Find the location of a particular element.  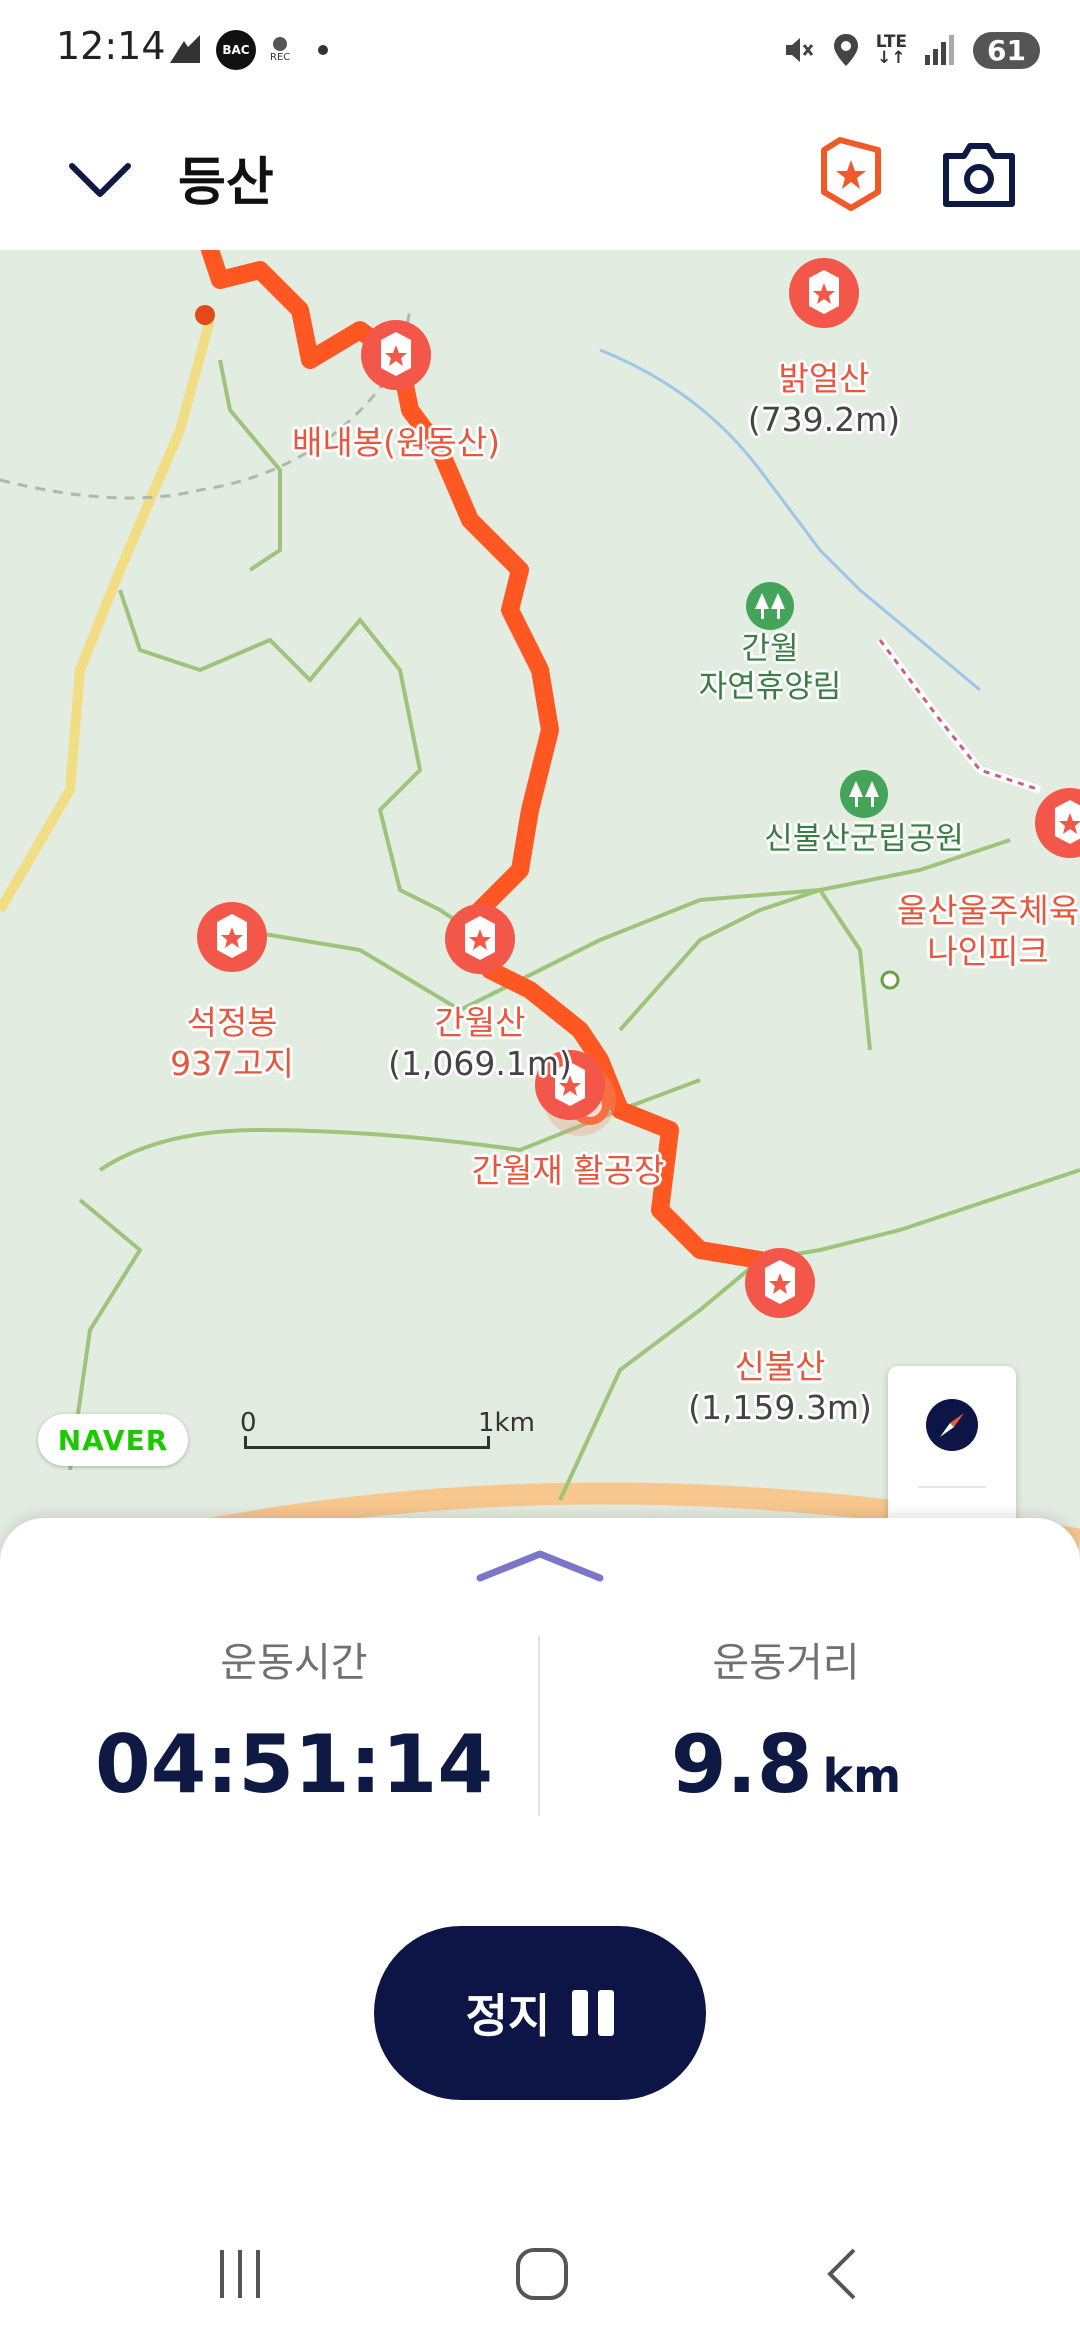

chevron-down-icon is located at coordinates (100, 180).